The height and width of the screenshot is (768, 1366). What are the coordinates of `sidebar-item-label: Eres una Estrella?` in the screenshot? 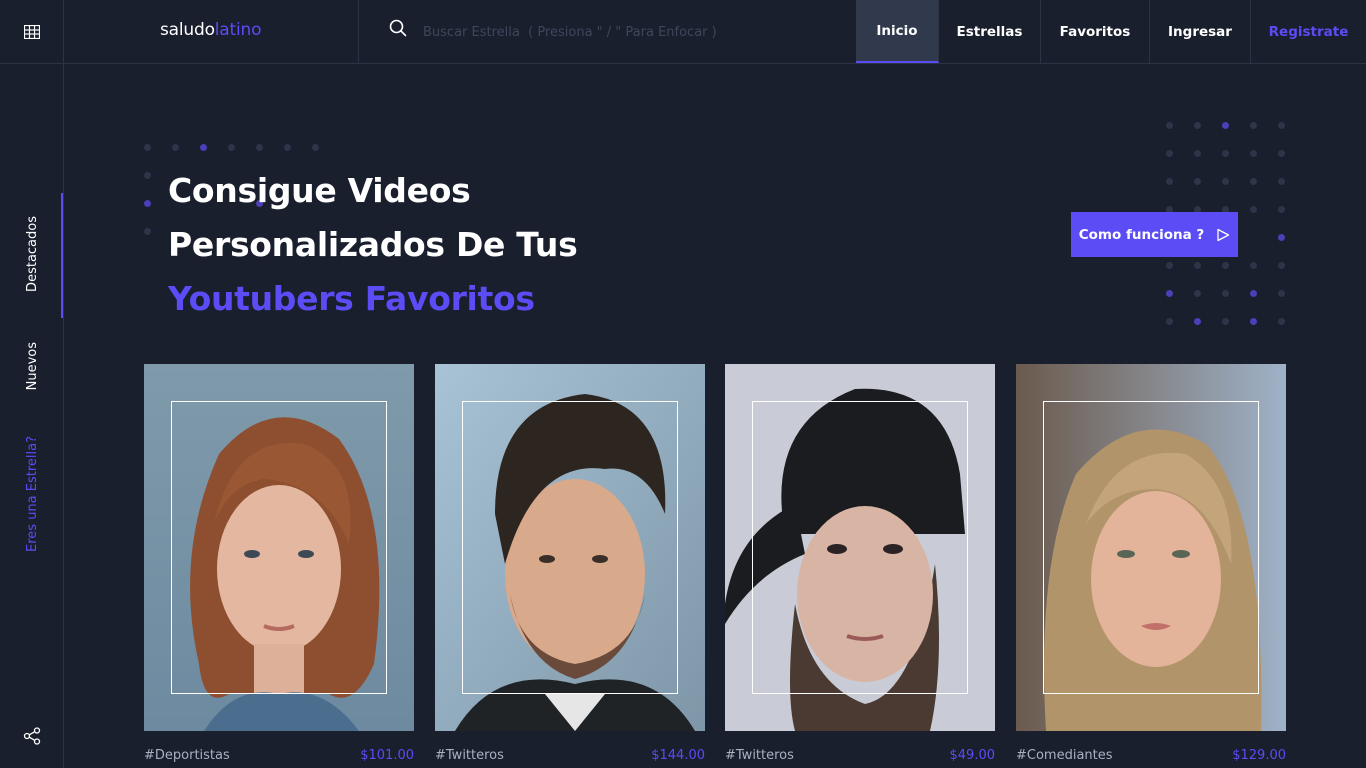 It's located at (32, 494).